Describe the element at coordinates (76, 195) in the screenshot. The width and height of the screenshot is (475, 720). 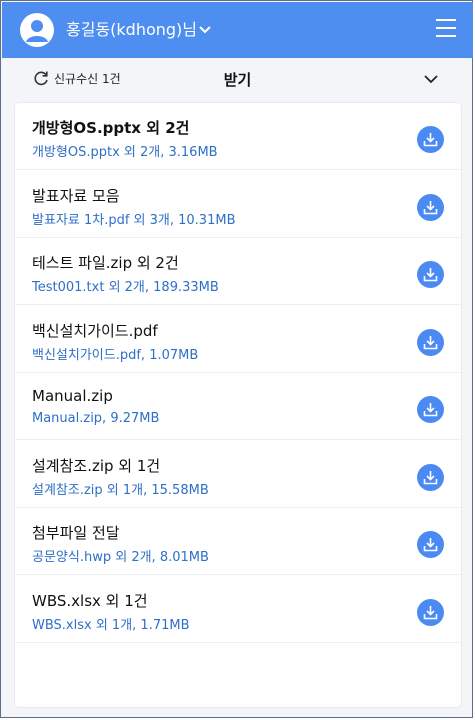
I see `file-title: 발표자료 모음` at that location.